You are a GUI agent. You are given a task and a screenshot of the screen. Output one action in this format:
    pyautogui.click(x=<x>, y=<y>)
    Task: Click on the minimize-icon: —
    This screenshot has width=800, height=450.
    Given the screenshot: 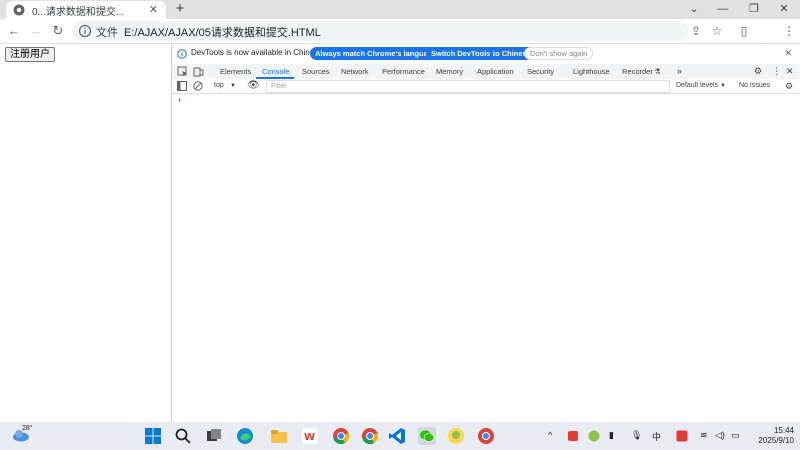 What is the action you would take?
    pyautogui.click(x=723, y=9)
    